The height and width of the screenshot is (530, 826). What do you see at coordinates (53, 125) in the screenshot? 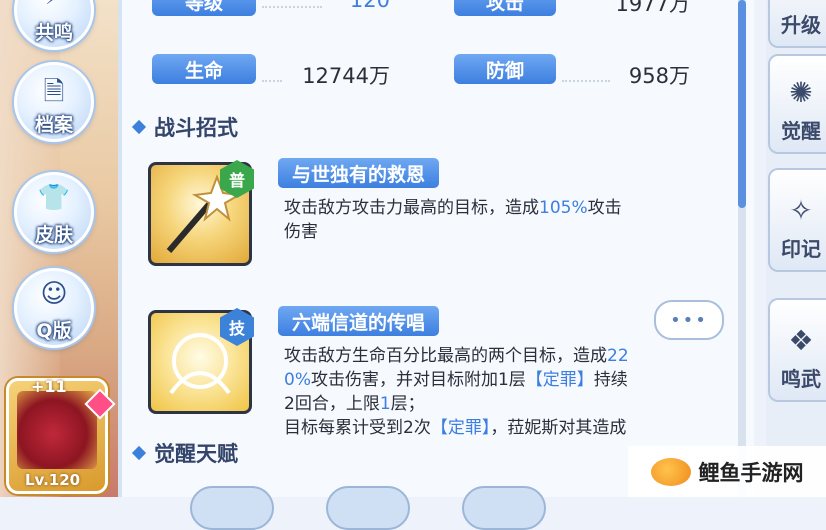
I see `nav-archive-label: 档案` at bounding box center [53, 125].